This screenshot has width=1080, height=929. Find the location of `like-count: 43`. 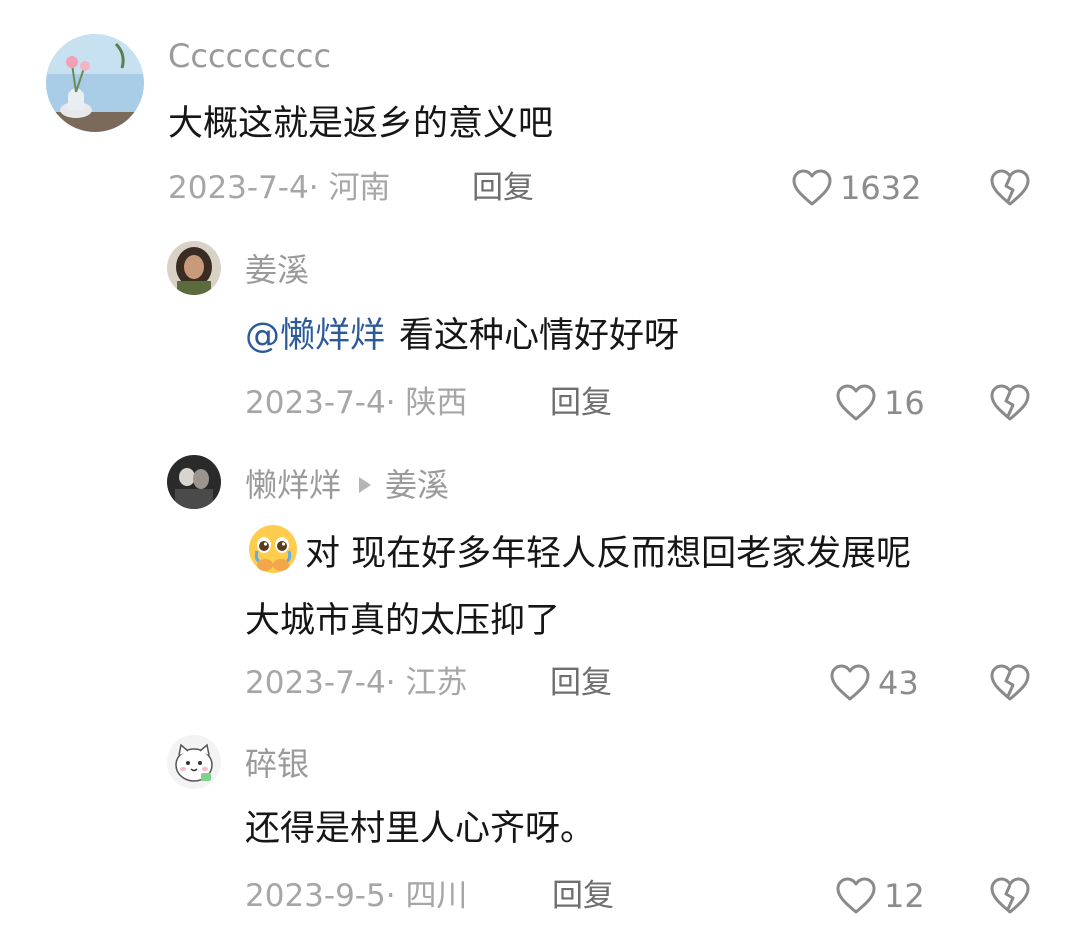

like-count: 43 is located at coordinates (898, 683).